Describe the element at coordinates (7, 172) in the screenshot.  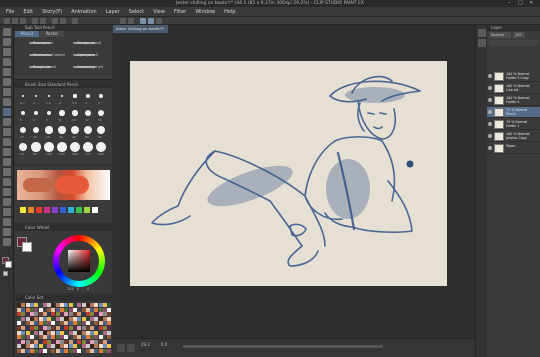
I see `fill-tool-icon` at that location.